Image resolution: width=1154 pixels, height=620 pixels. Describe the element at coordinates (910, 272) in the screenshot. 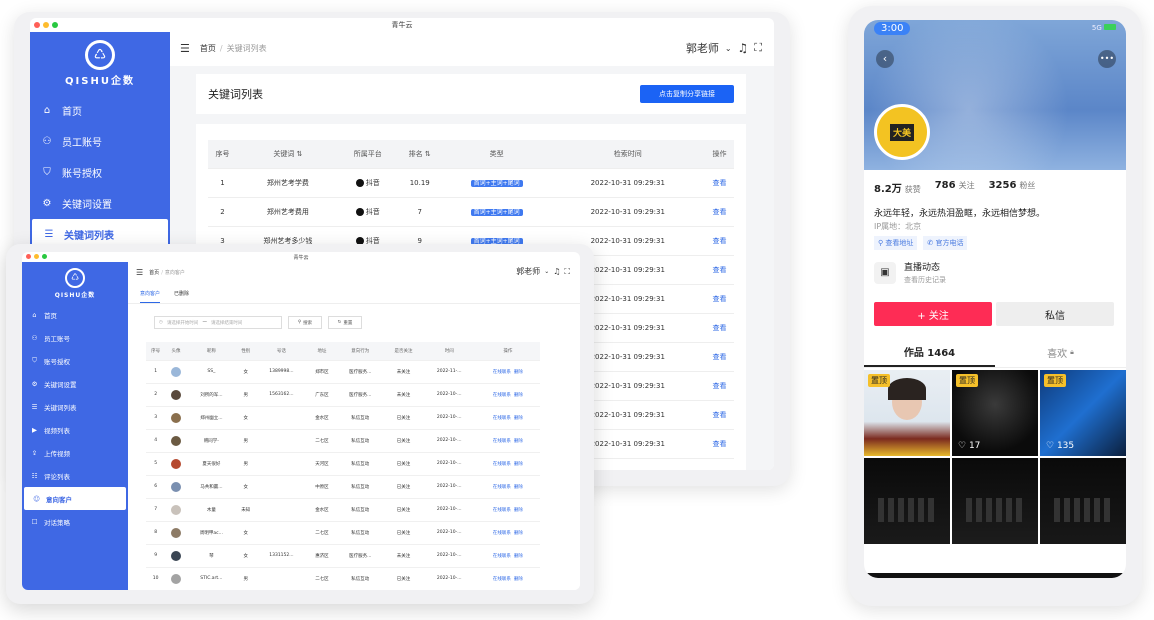

I see `live-entry: ▣ 直播动态 查看历史记录` at that location.